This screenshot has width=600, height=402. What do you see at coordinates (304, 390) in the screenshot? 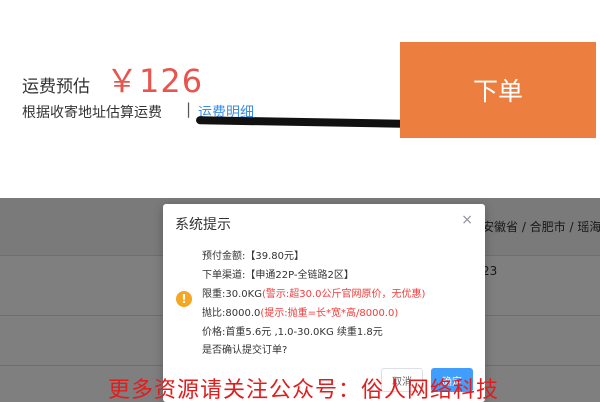
I see `watermark-text: 更多资源请关注公众号：俗人网络科技` at bounding box center [304, 390].